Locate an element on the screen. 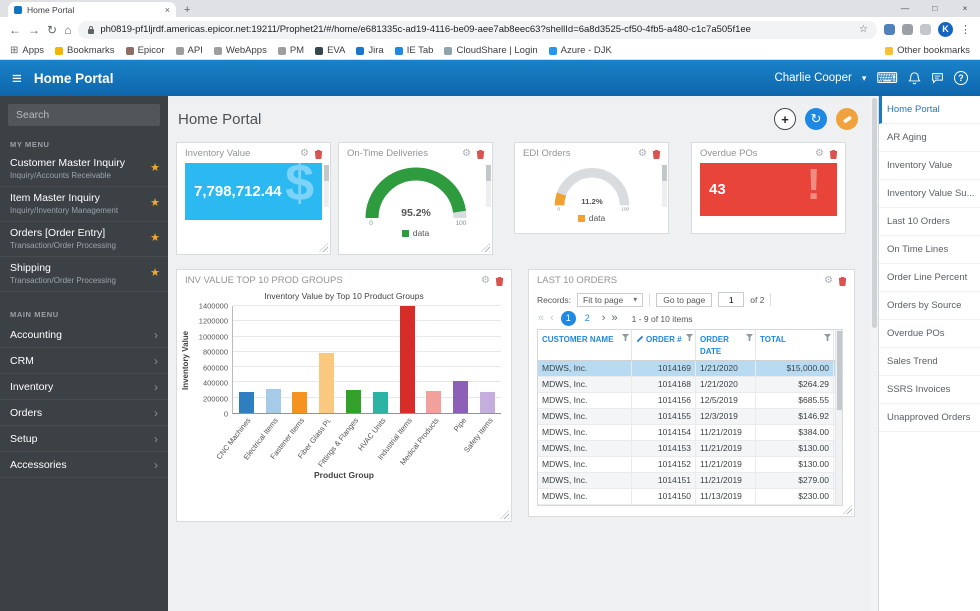 Image resolution: width=980 pixels, height=611 pixels. refresh-button: ↻ is located at coordinates (816, 119).